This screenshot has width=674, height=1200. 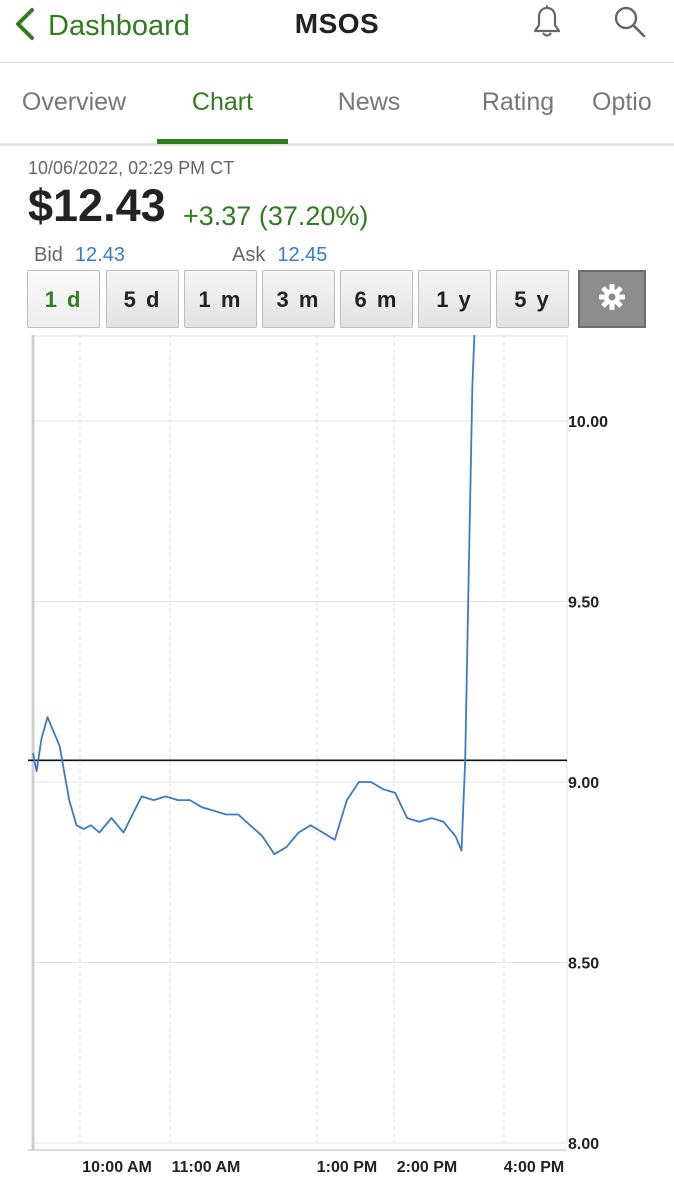 What do you see at coordinates (97, 205) in the screenshot?
I see `last-price: $12.43` at bounding box center [97, 205].